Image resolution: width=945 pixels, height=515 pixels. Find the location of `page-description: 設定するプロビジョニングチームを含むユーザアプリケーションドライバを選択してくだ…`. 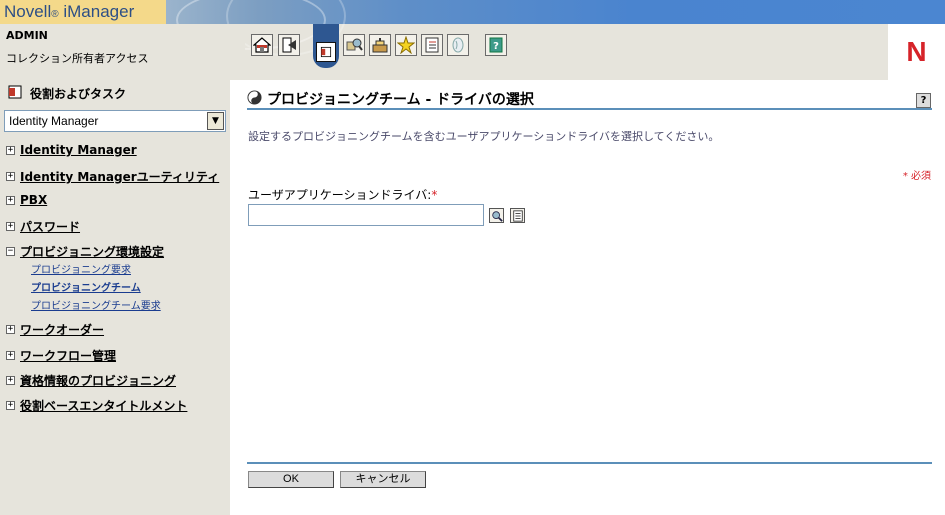

page-description: 設定するプロビジョニングチームを含むユーザアプリケーションドライバを選択してくだ… is located at coordinates (484, 136).